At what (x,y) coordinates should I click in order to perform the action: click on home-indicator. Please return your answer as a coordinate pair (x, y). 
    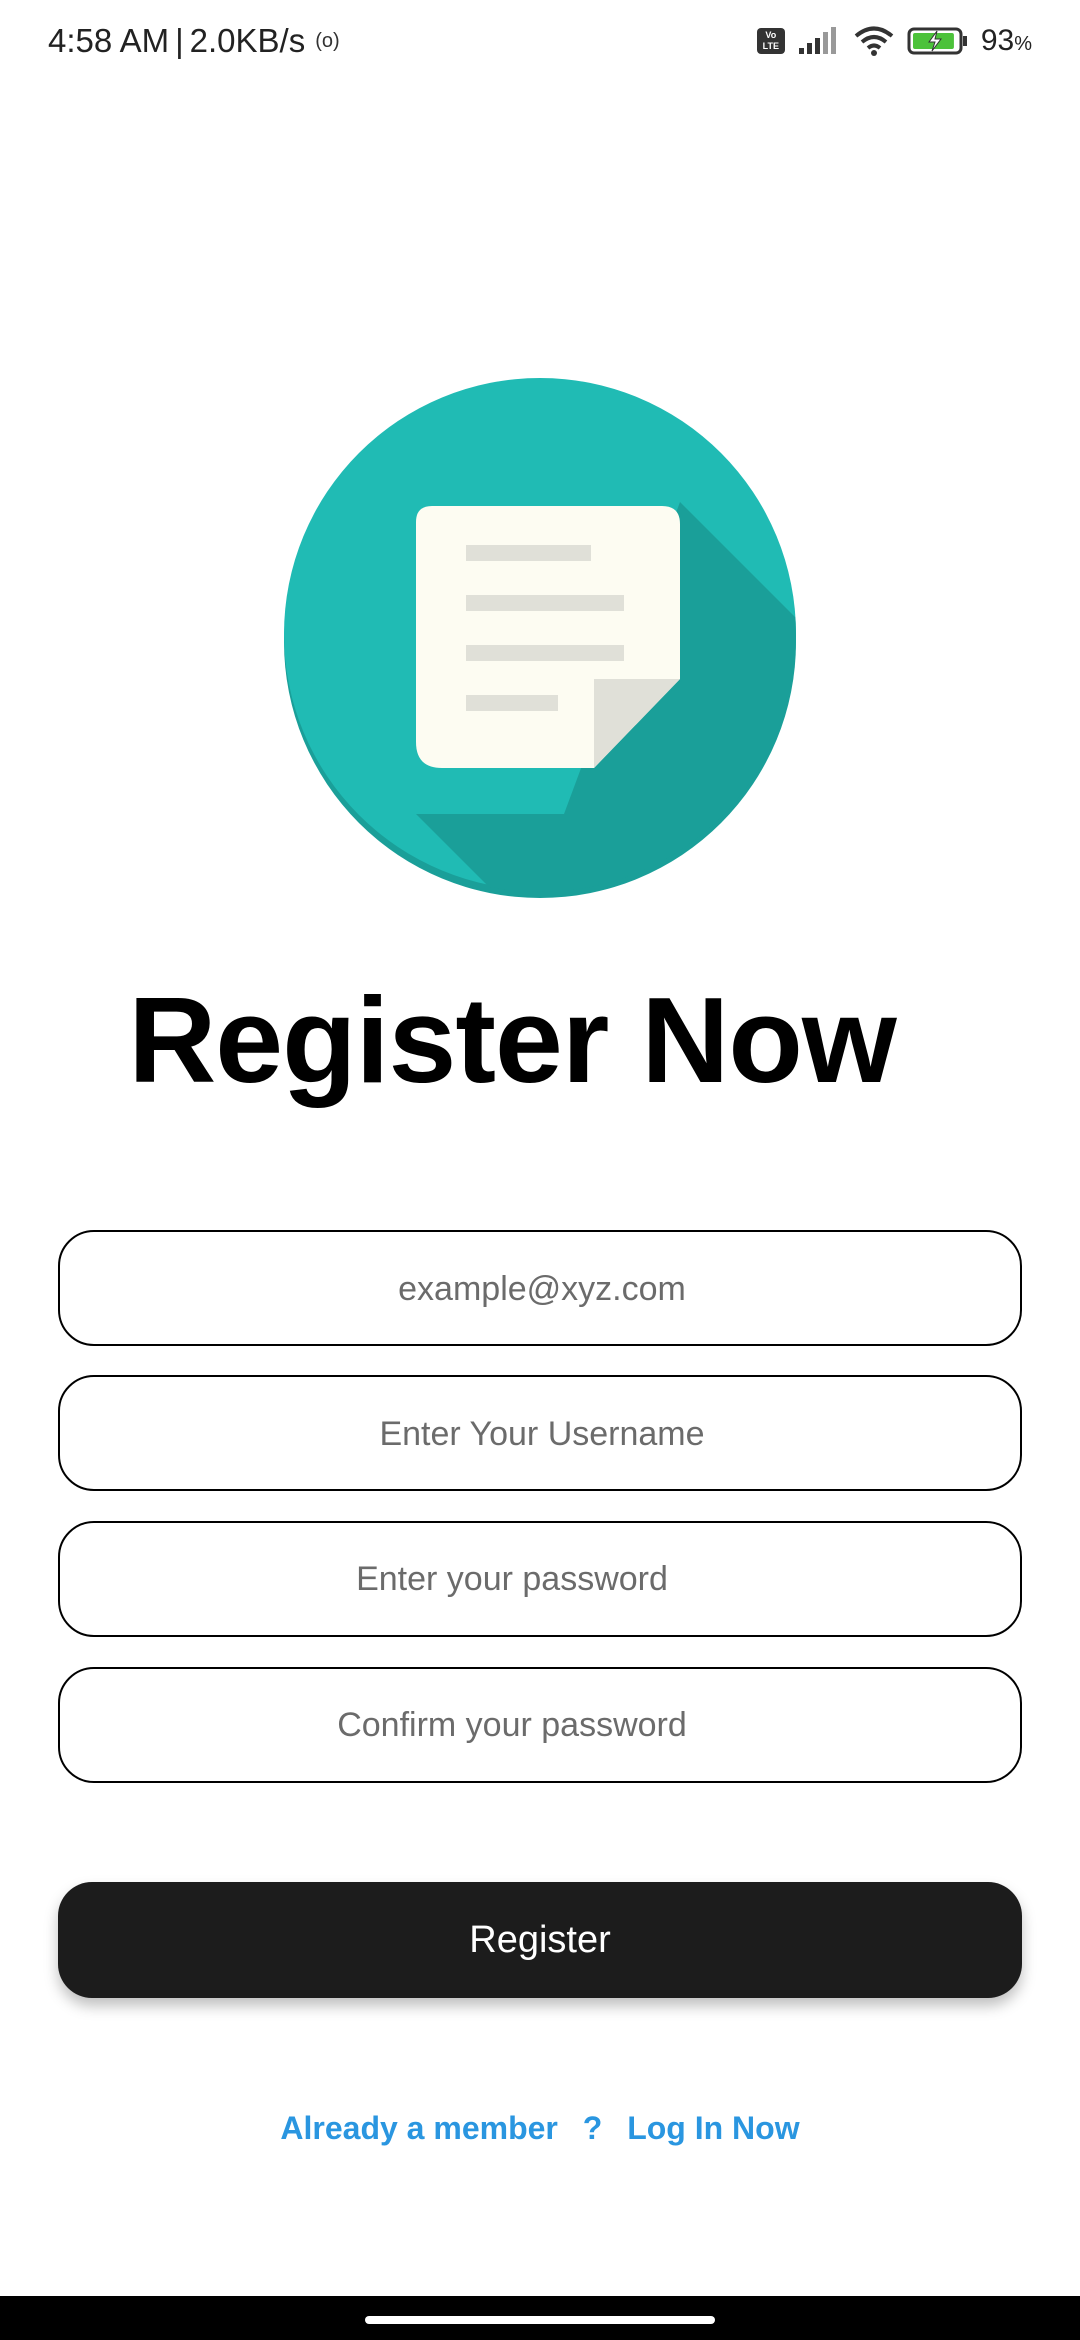
    Looking at the image, I should click on (540, 2320).